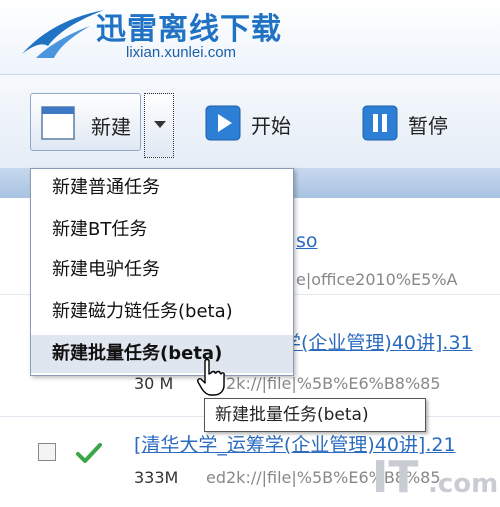 Image resolution: width=500 pixels, height=507 pixels. Describe the element at coordinates (395, 477) in the screenshot. I see `svg-text: IT` at that location.